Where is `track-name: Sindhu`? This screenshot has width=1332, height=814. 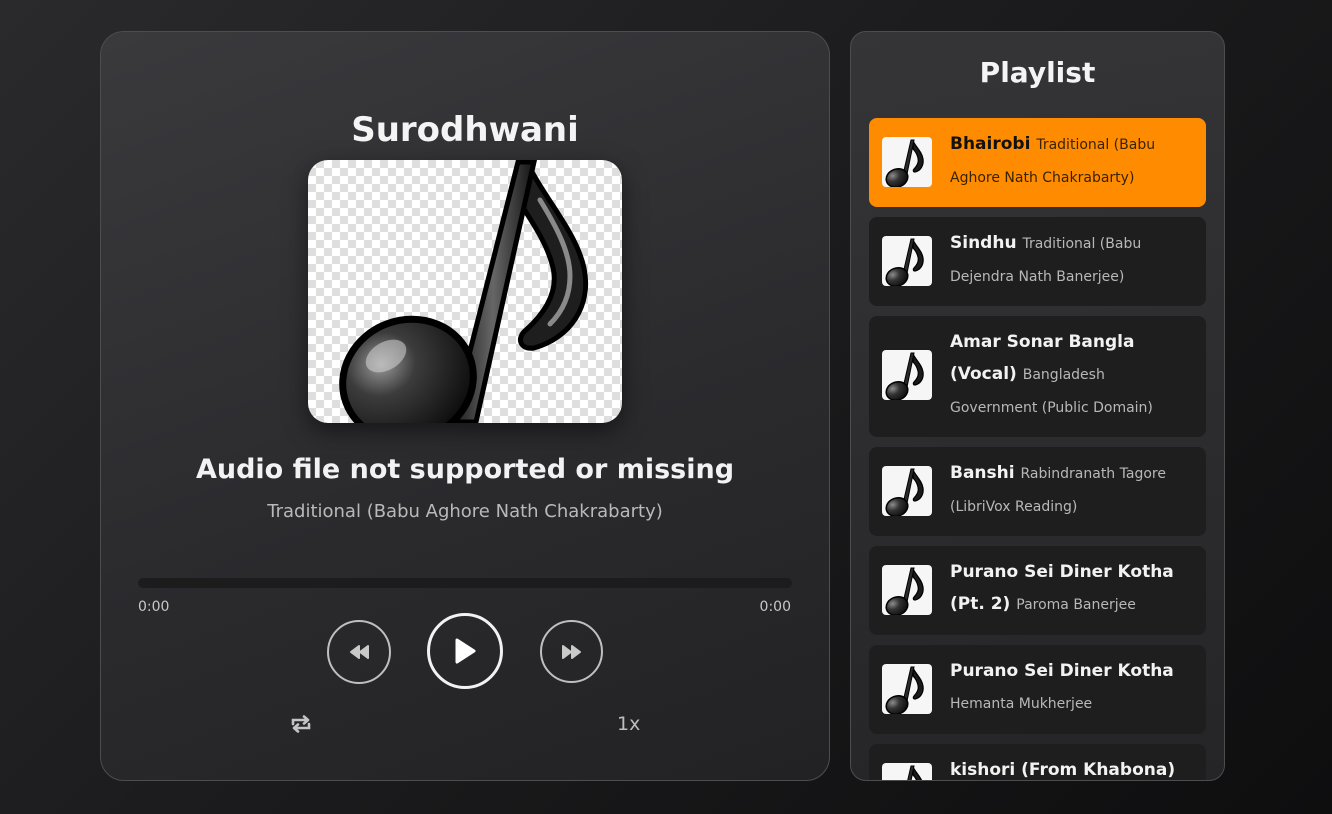
track-name: Sindhu is located at coordinates (986, 243).